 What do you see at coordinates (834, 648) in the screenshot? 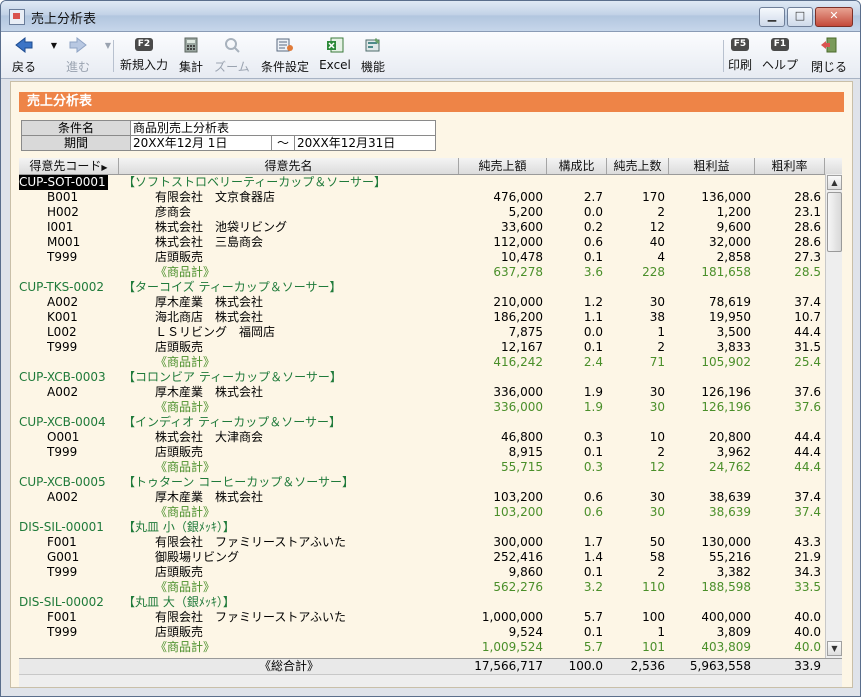
I see `scroll-down-button: ▼` at bounding box center [834, 648].